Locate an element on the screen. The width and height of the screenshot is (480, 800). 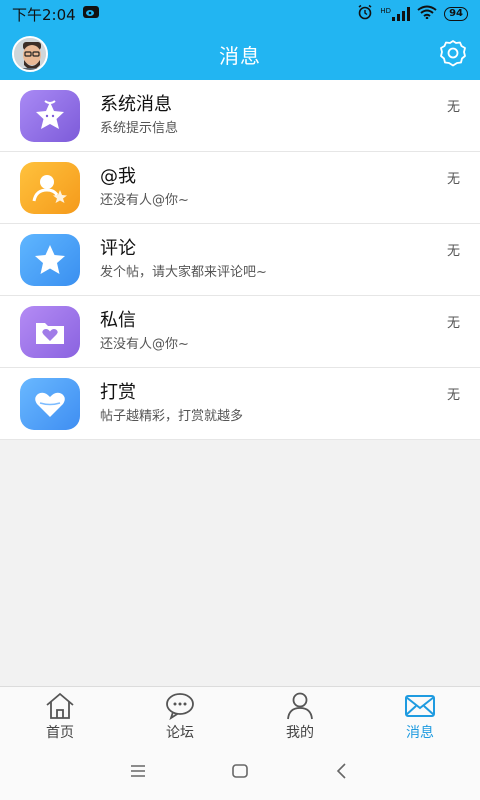
heart-icon is located at coordinates (50, 403).